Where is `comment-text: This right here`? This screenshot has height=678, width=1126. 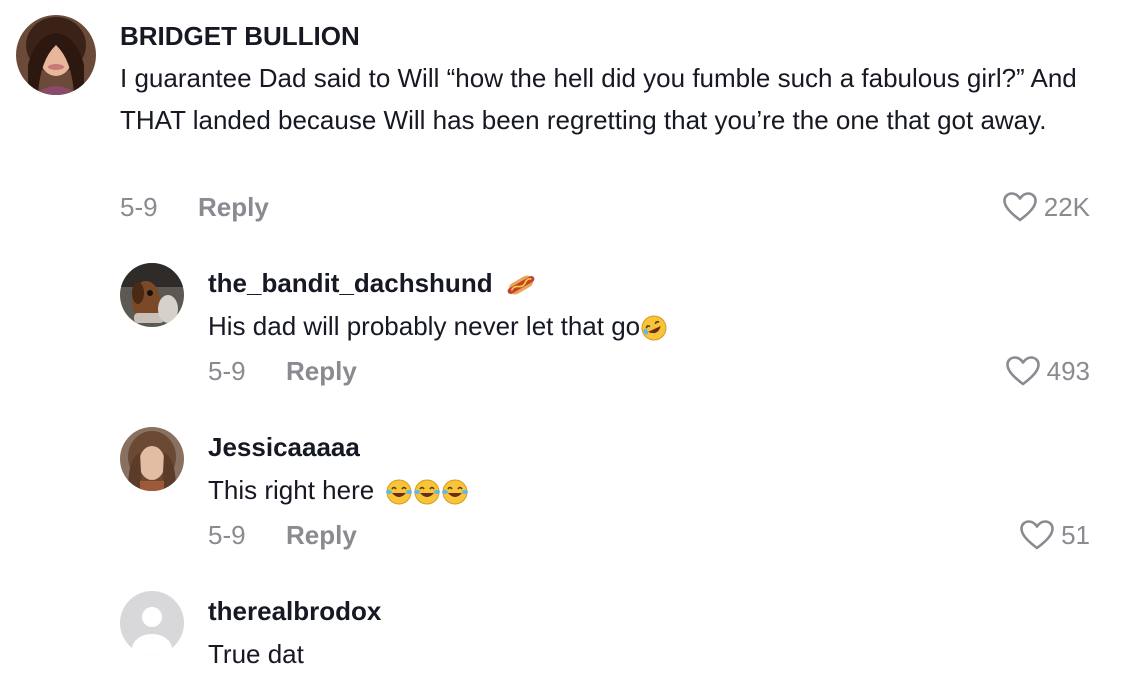 comment-text: This right here is located at coordinates (338, 490).